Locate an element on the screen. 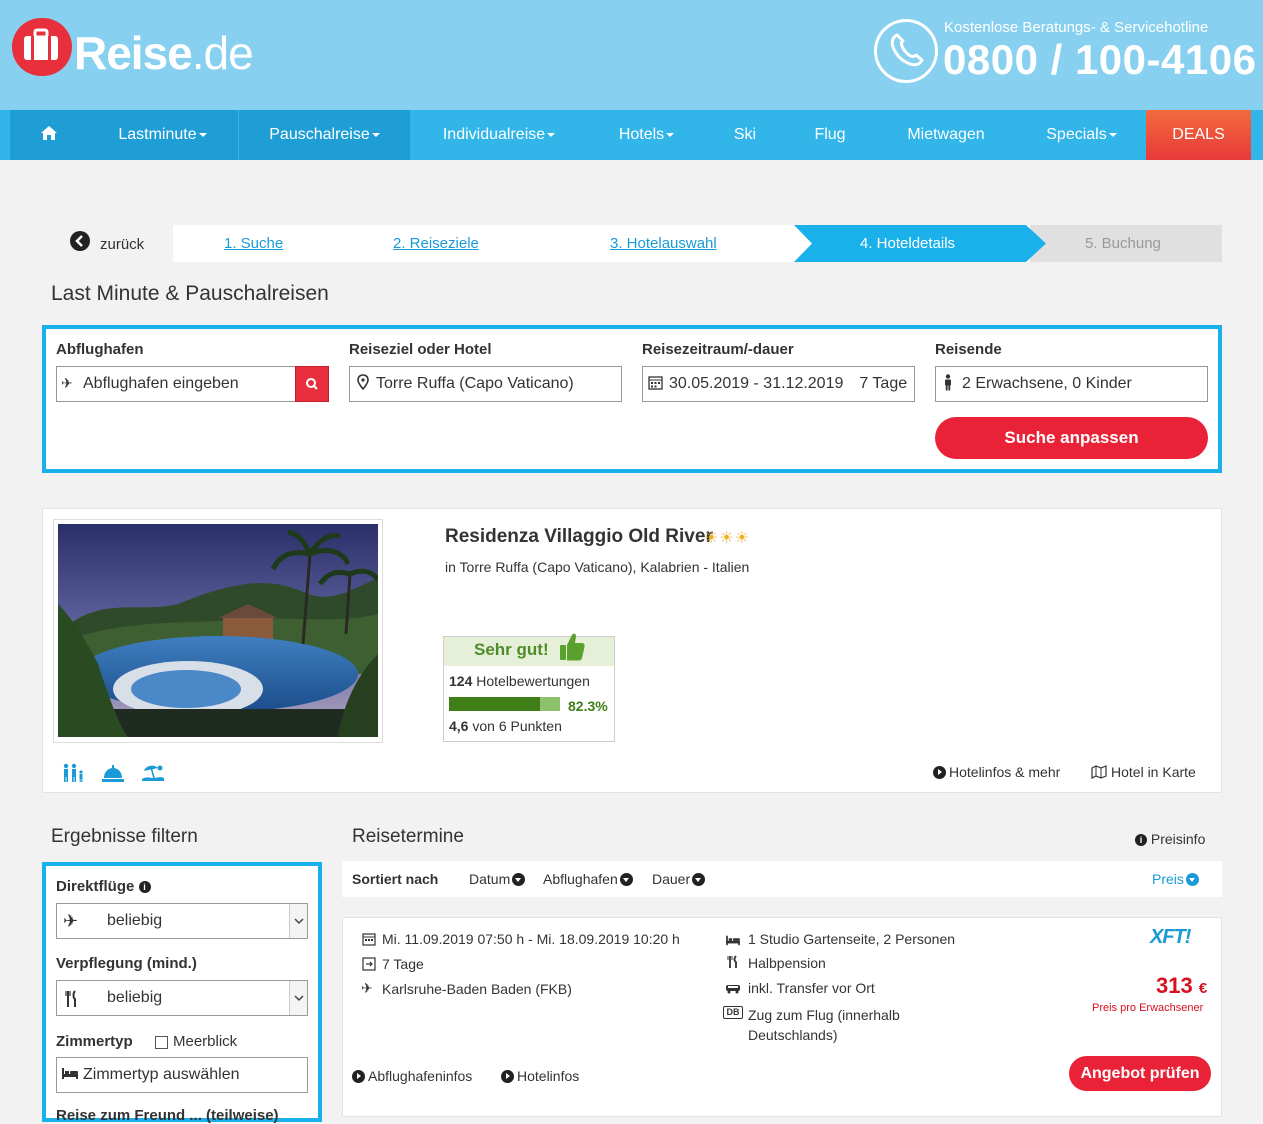 The width and height of the screenshot is (1263, 1124). recommend-bar-fill is located at coordinates (495, 704).